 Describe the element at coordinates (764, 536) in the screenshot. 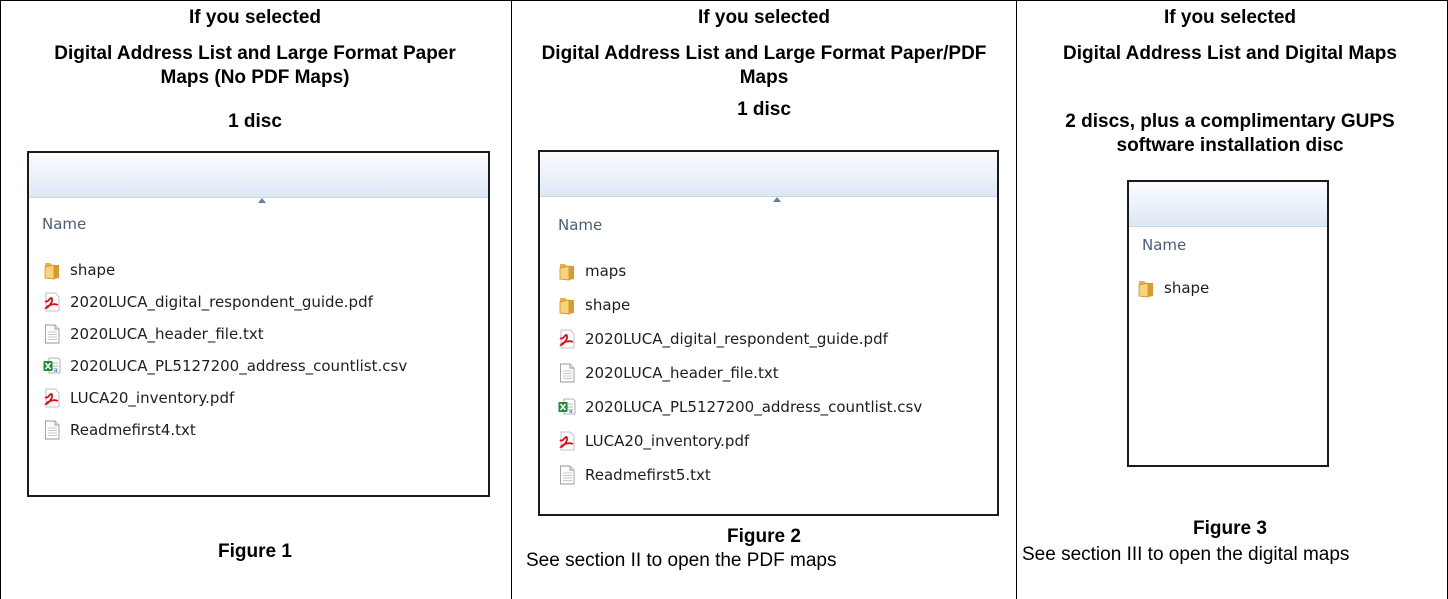

I see `figure-caption: Figure 2` at that location.